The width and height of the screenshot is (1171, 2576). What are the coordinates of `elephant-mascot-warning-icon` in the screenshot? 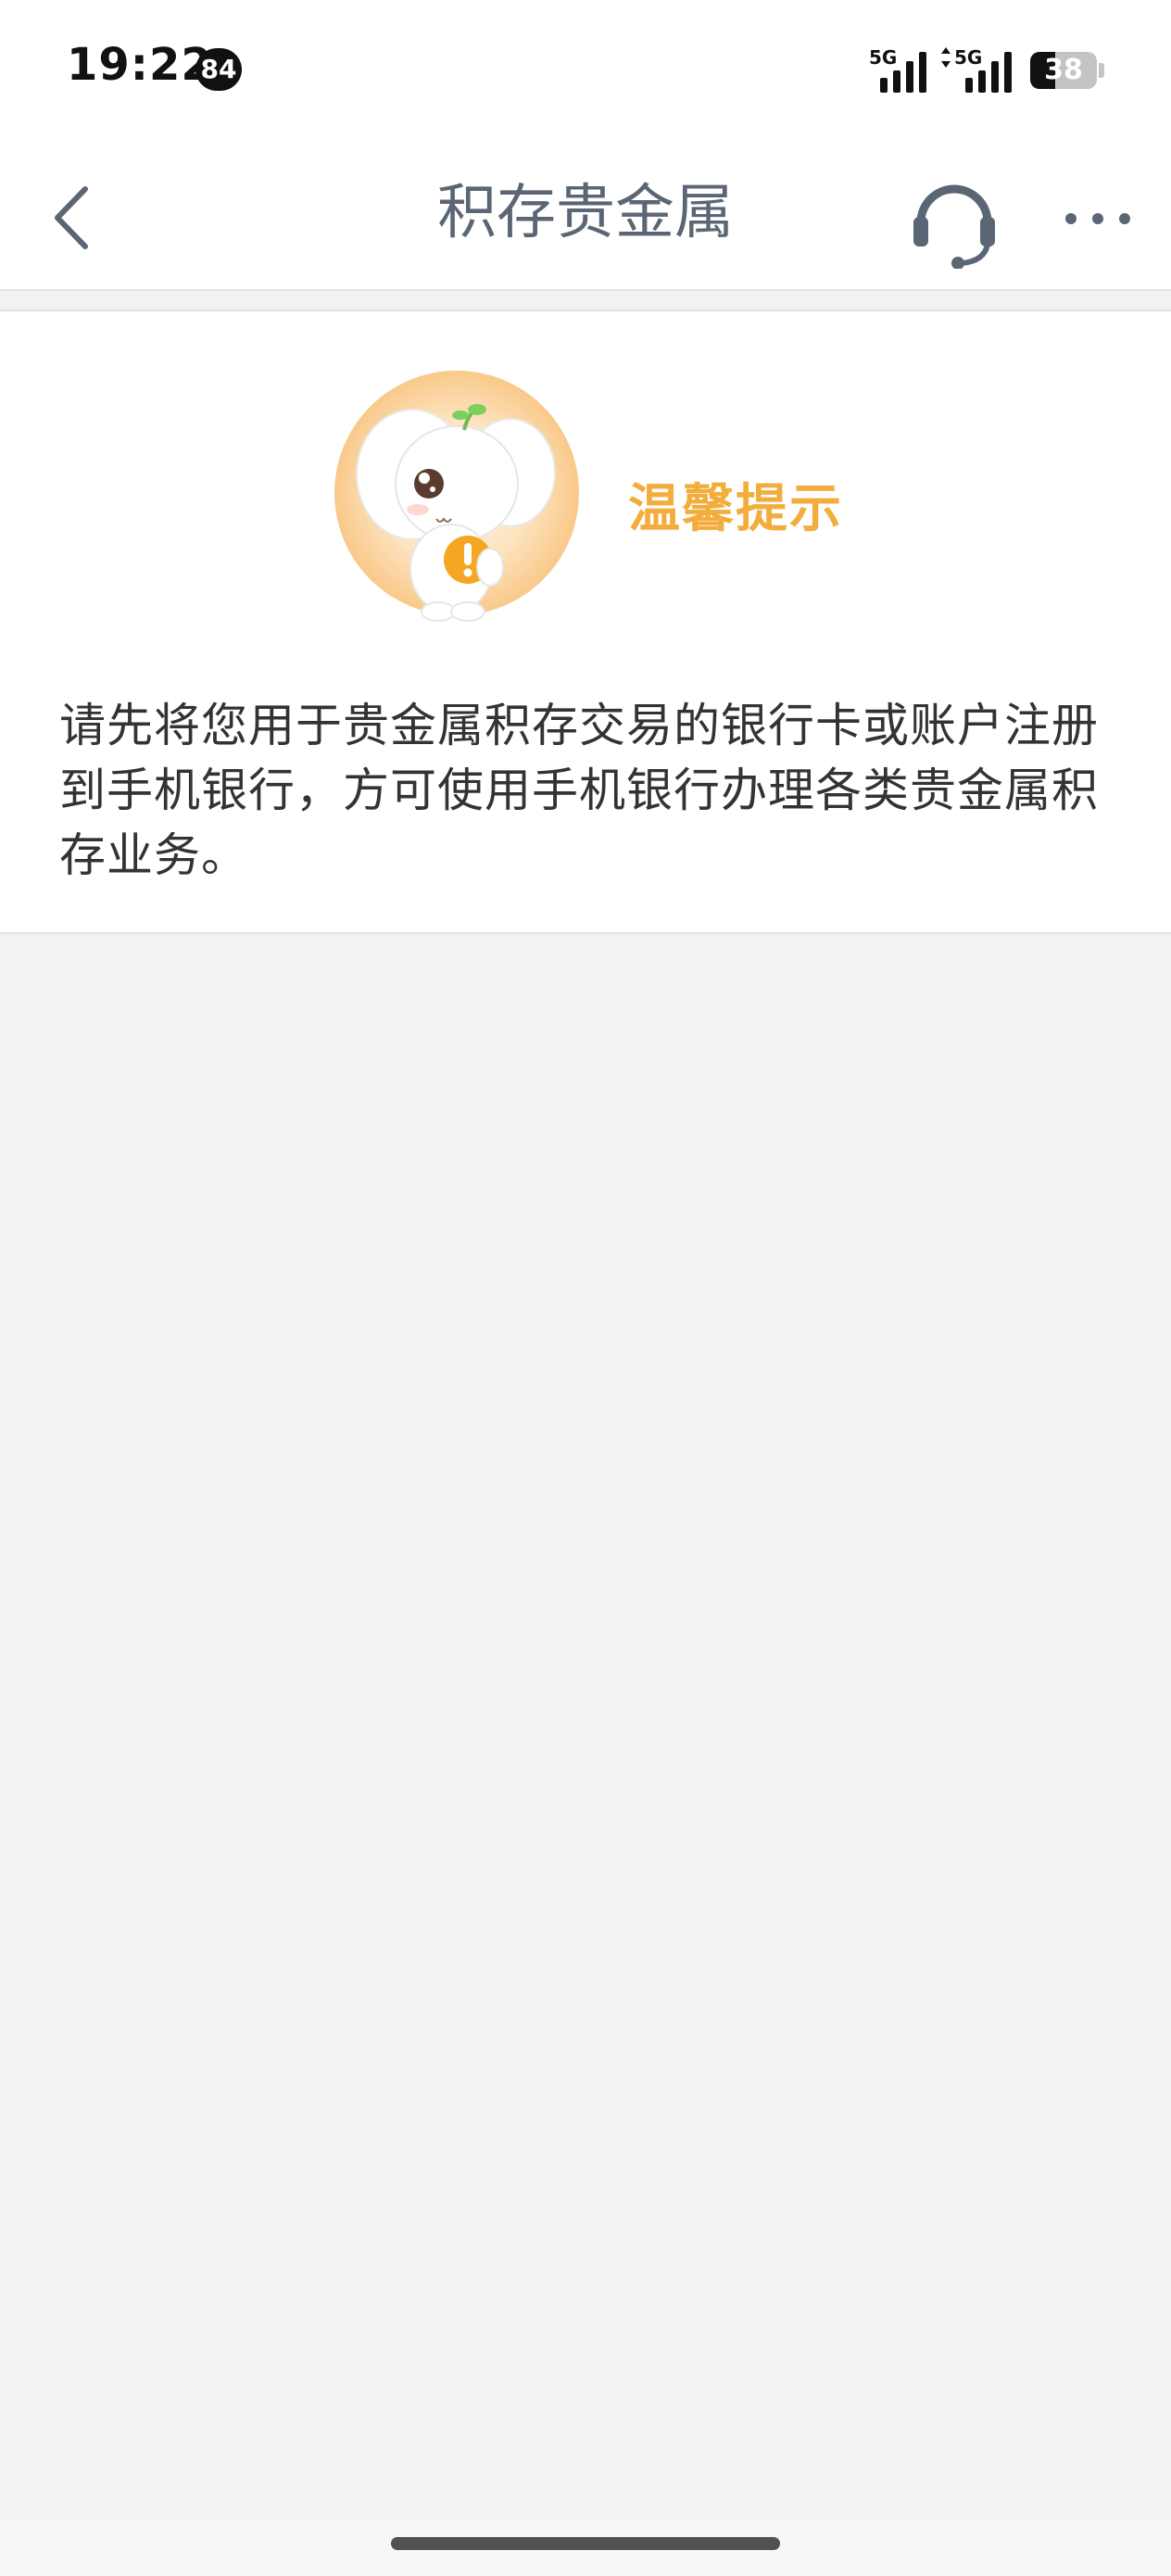 It's located at (459, 497).